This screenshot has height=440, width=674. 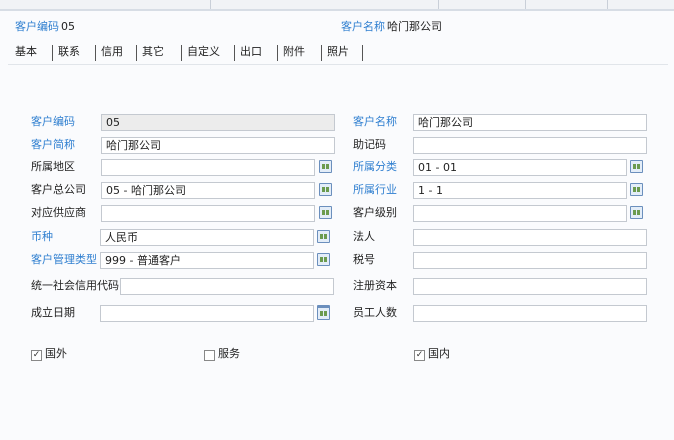 What do you see at coordinates (58, 212) in the screenshot?
I see `left-field-label: 对应供应商` at bounding box center [58, 212].